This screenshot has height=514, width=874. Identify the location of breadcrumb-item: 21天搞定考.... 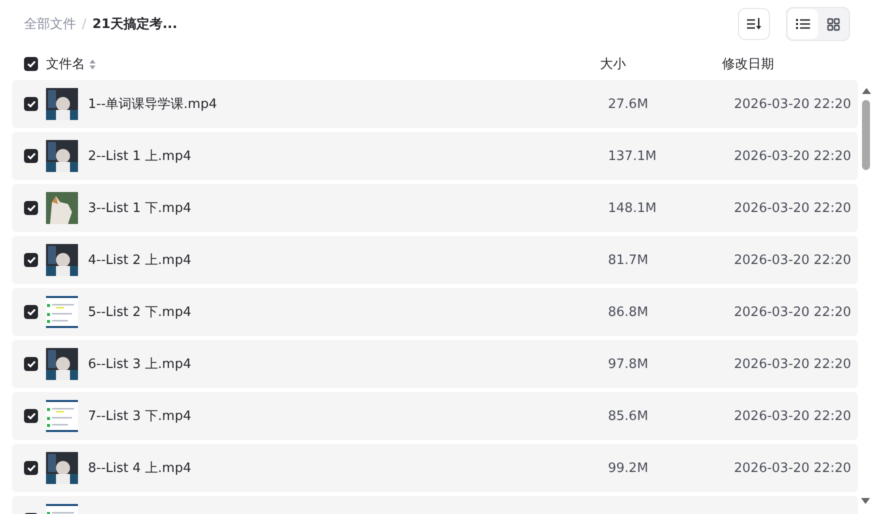
(135, 24).